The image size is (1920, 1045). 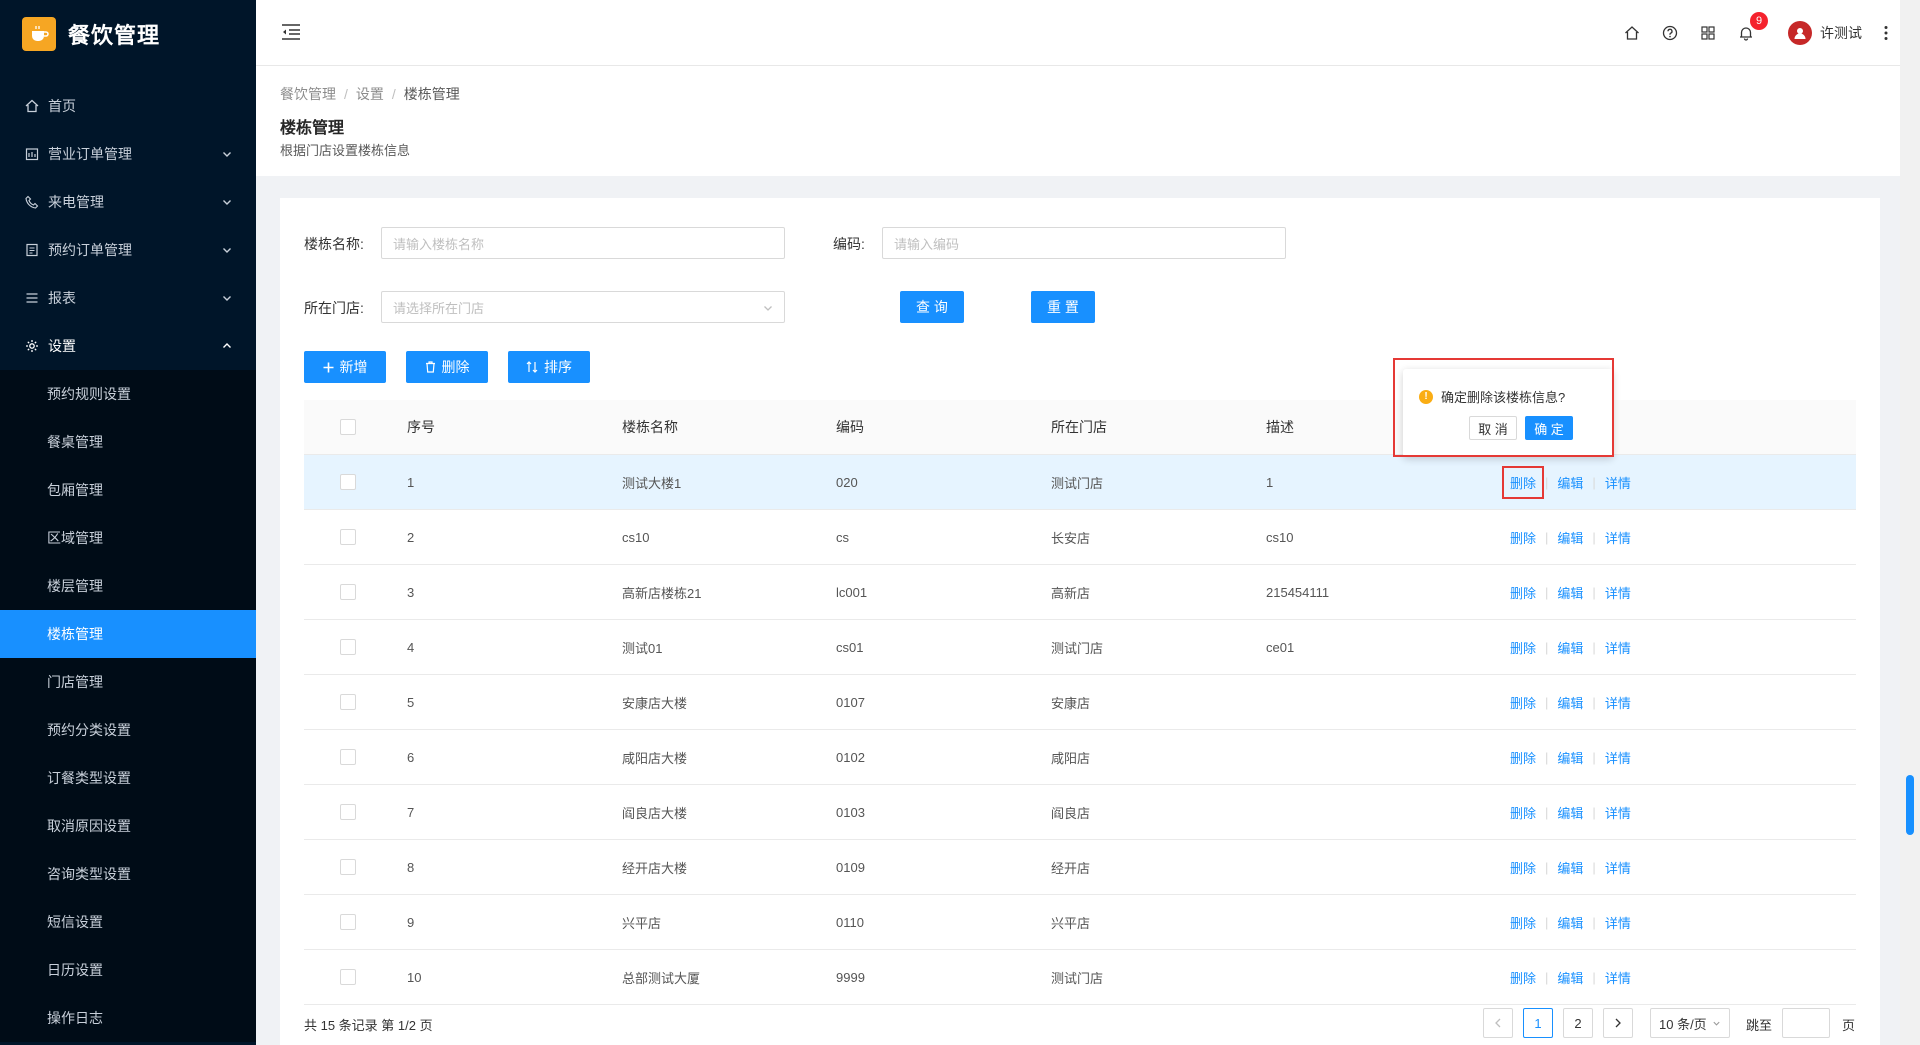 I want to click on table-row: 9 兴平店 0110 兴平店 删除 | 编辑 | 详情, so click(x=1080, y=922).